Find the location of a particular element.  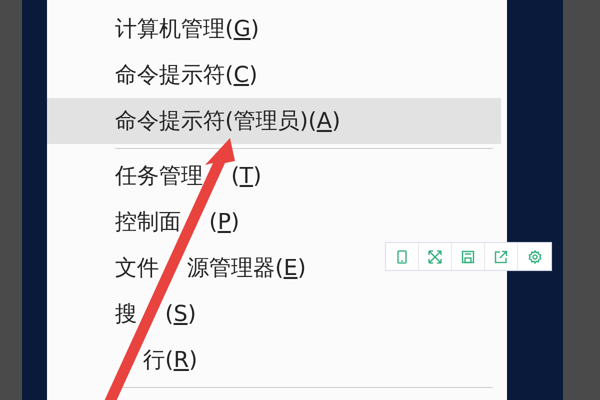

menu-item: 行(R) is located at coordinates (126, 360).